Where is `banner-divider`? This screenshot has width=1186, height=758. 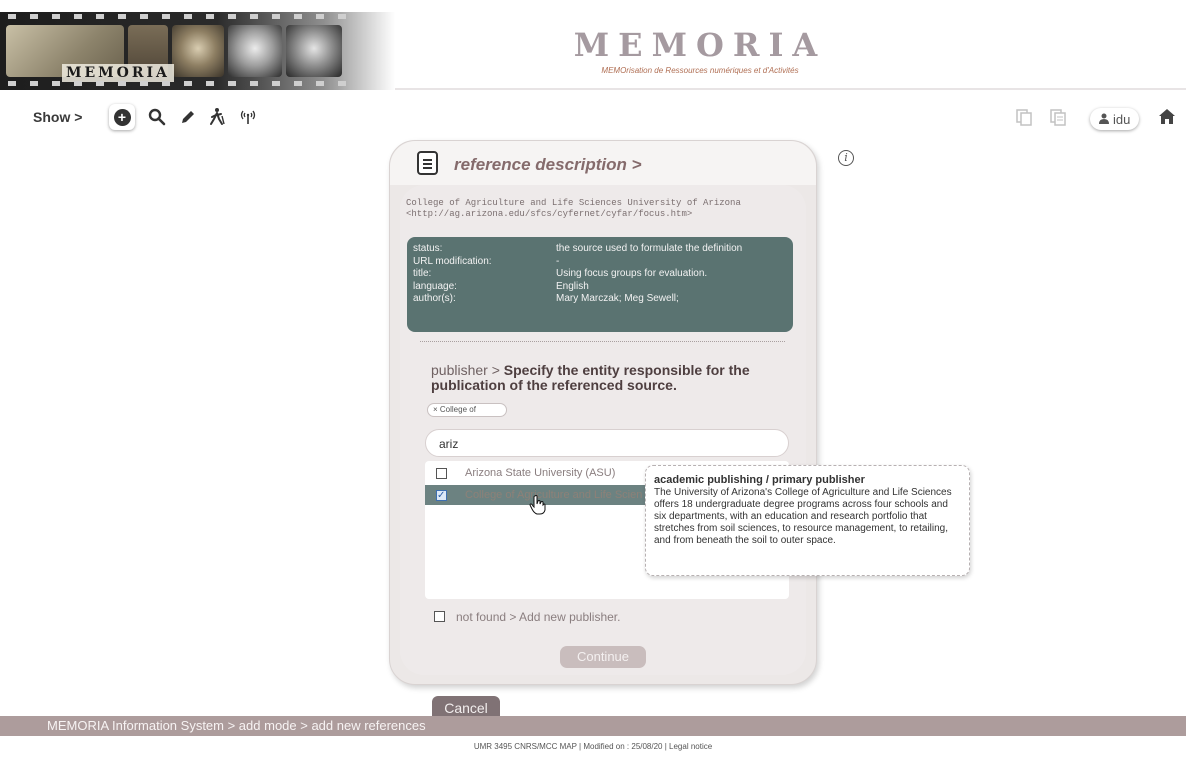 banner-divider is located at coordinates (790, 89).